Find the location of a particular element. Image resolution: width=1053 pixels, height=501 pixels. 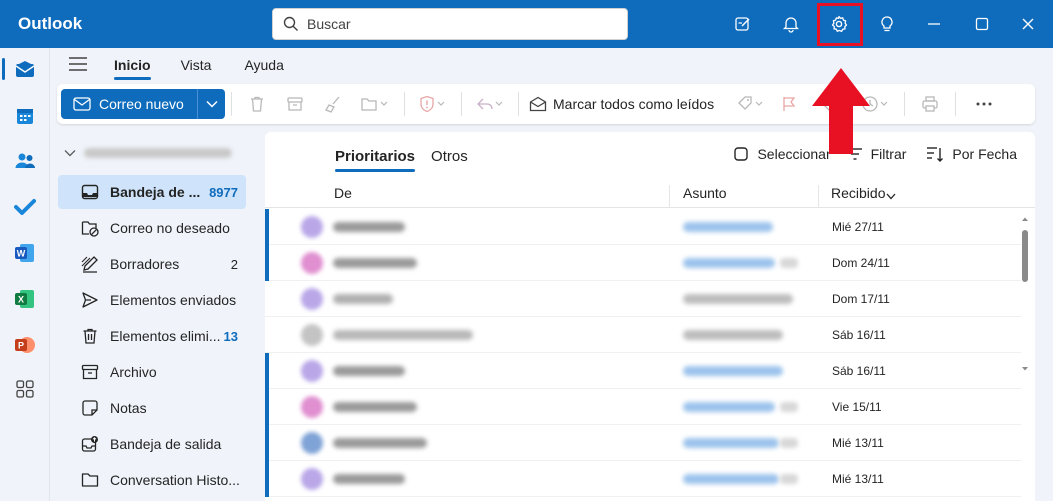

column-from: De is located at coordinates (343, 193).